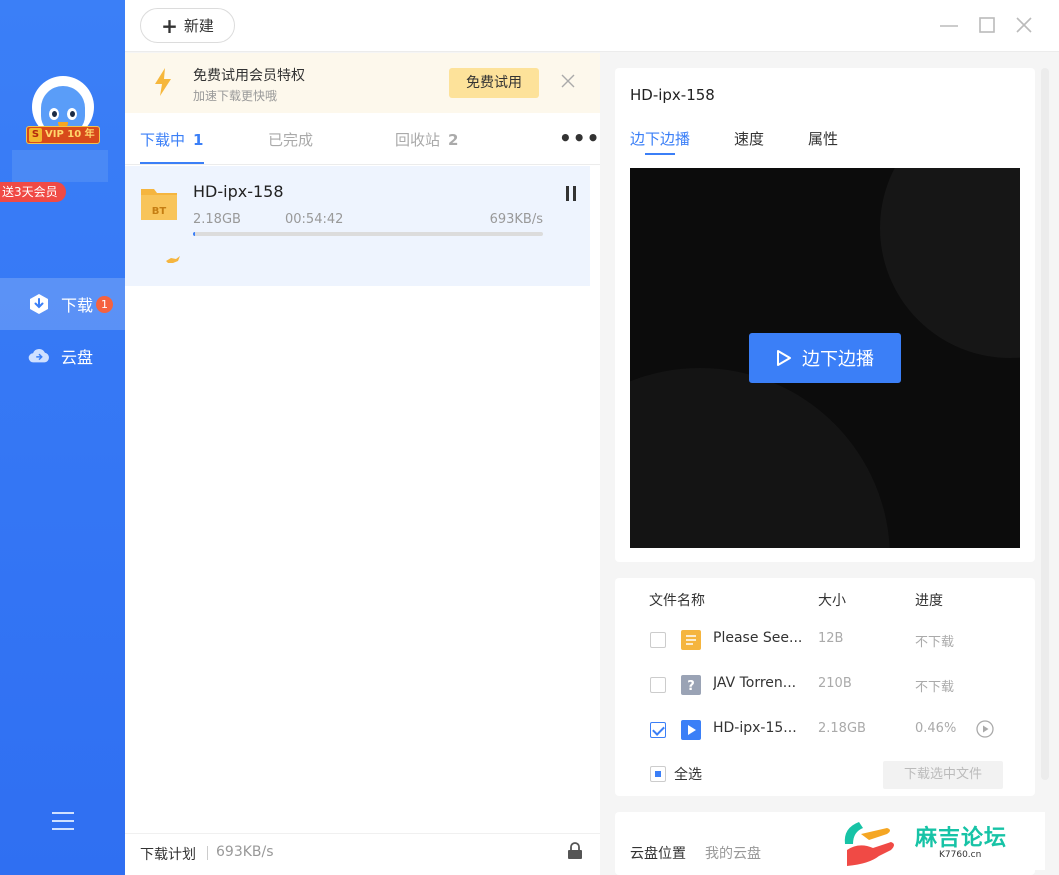 The height and width of the screenshot is (875, 1059). I want to click on watermark-url: K7760.cn, so click(960, 855).